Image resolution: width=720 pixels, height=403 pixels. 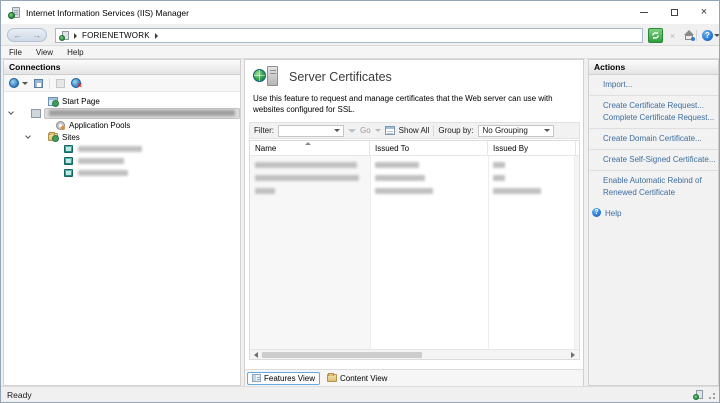 I want to click on go-button: Go, so click(x=365, y=130).